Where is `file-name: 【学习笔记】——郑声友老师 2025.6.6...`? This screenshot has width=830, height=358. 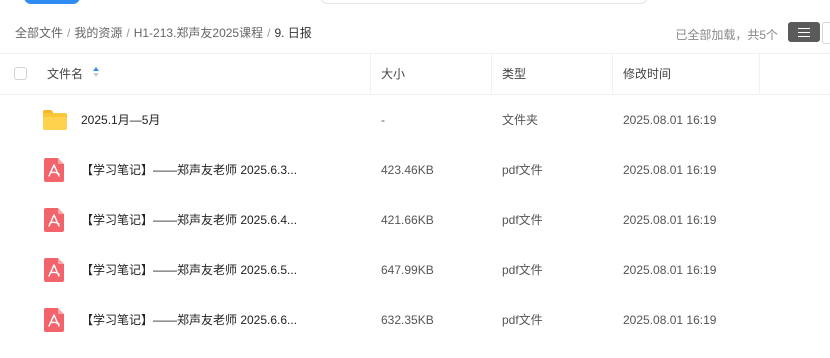 file-name: 【学习笔记】——郑声友老师 2025.6.6... is located at coordinates (189, 320).